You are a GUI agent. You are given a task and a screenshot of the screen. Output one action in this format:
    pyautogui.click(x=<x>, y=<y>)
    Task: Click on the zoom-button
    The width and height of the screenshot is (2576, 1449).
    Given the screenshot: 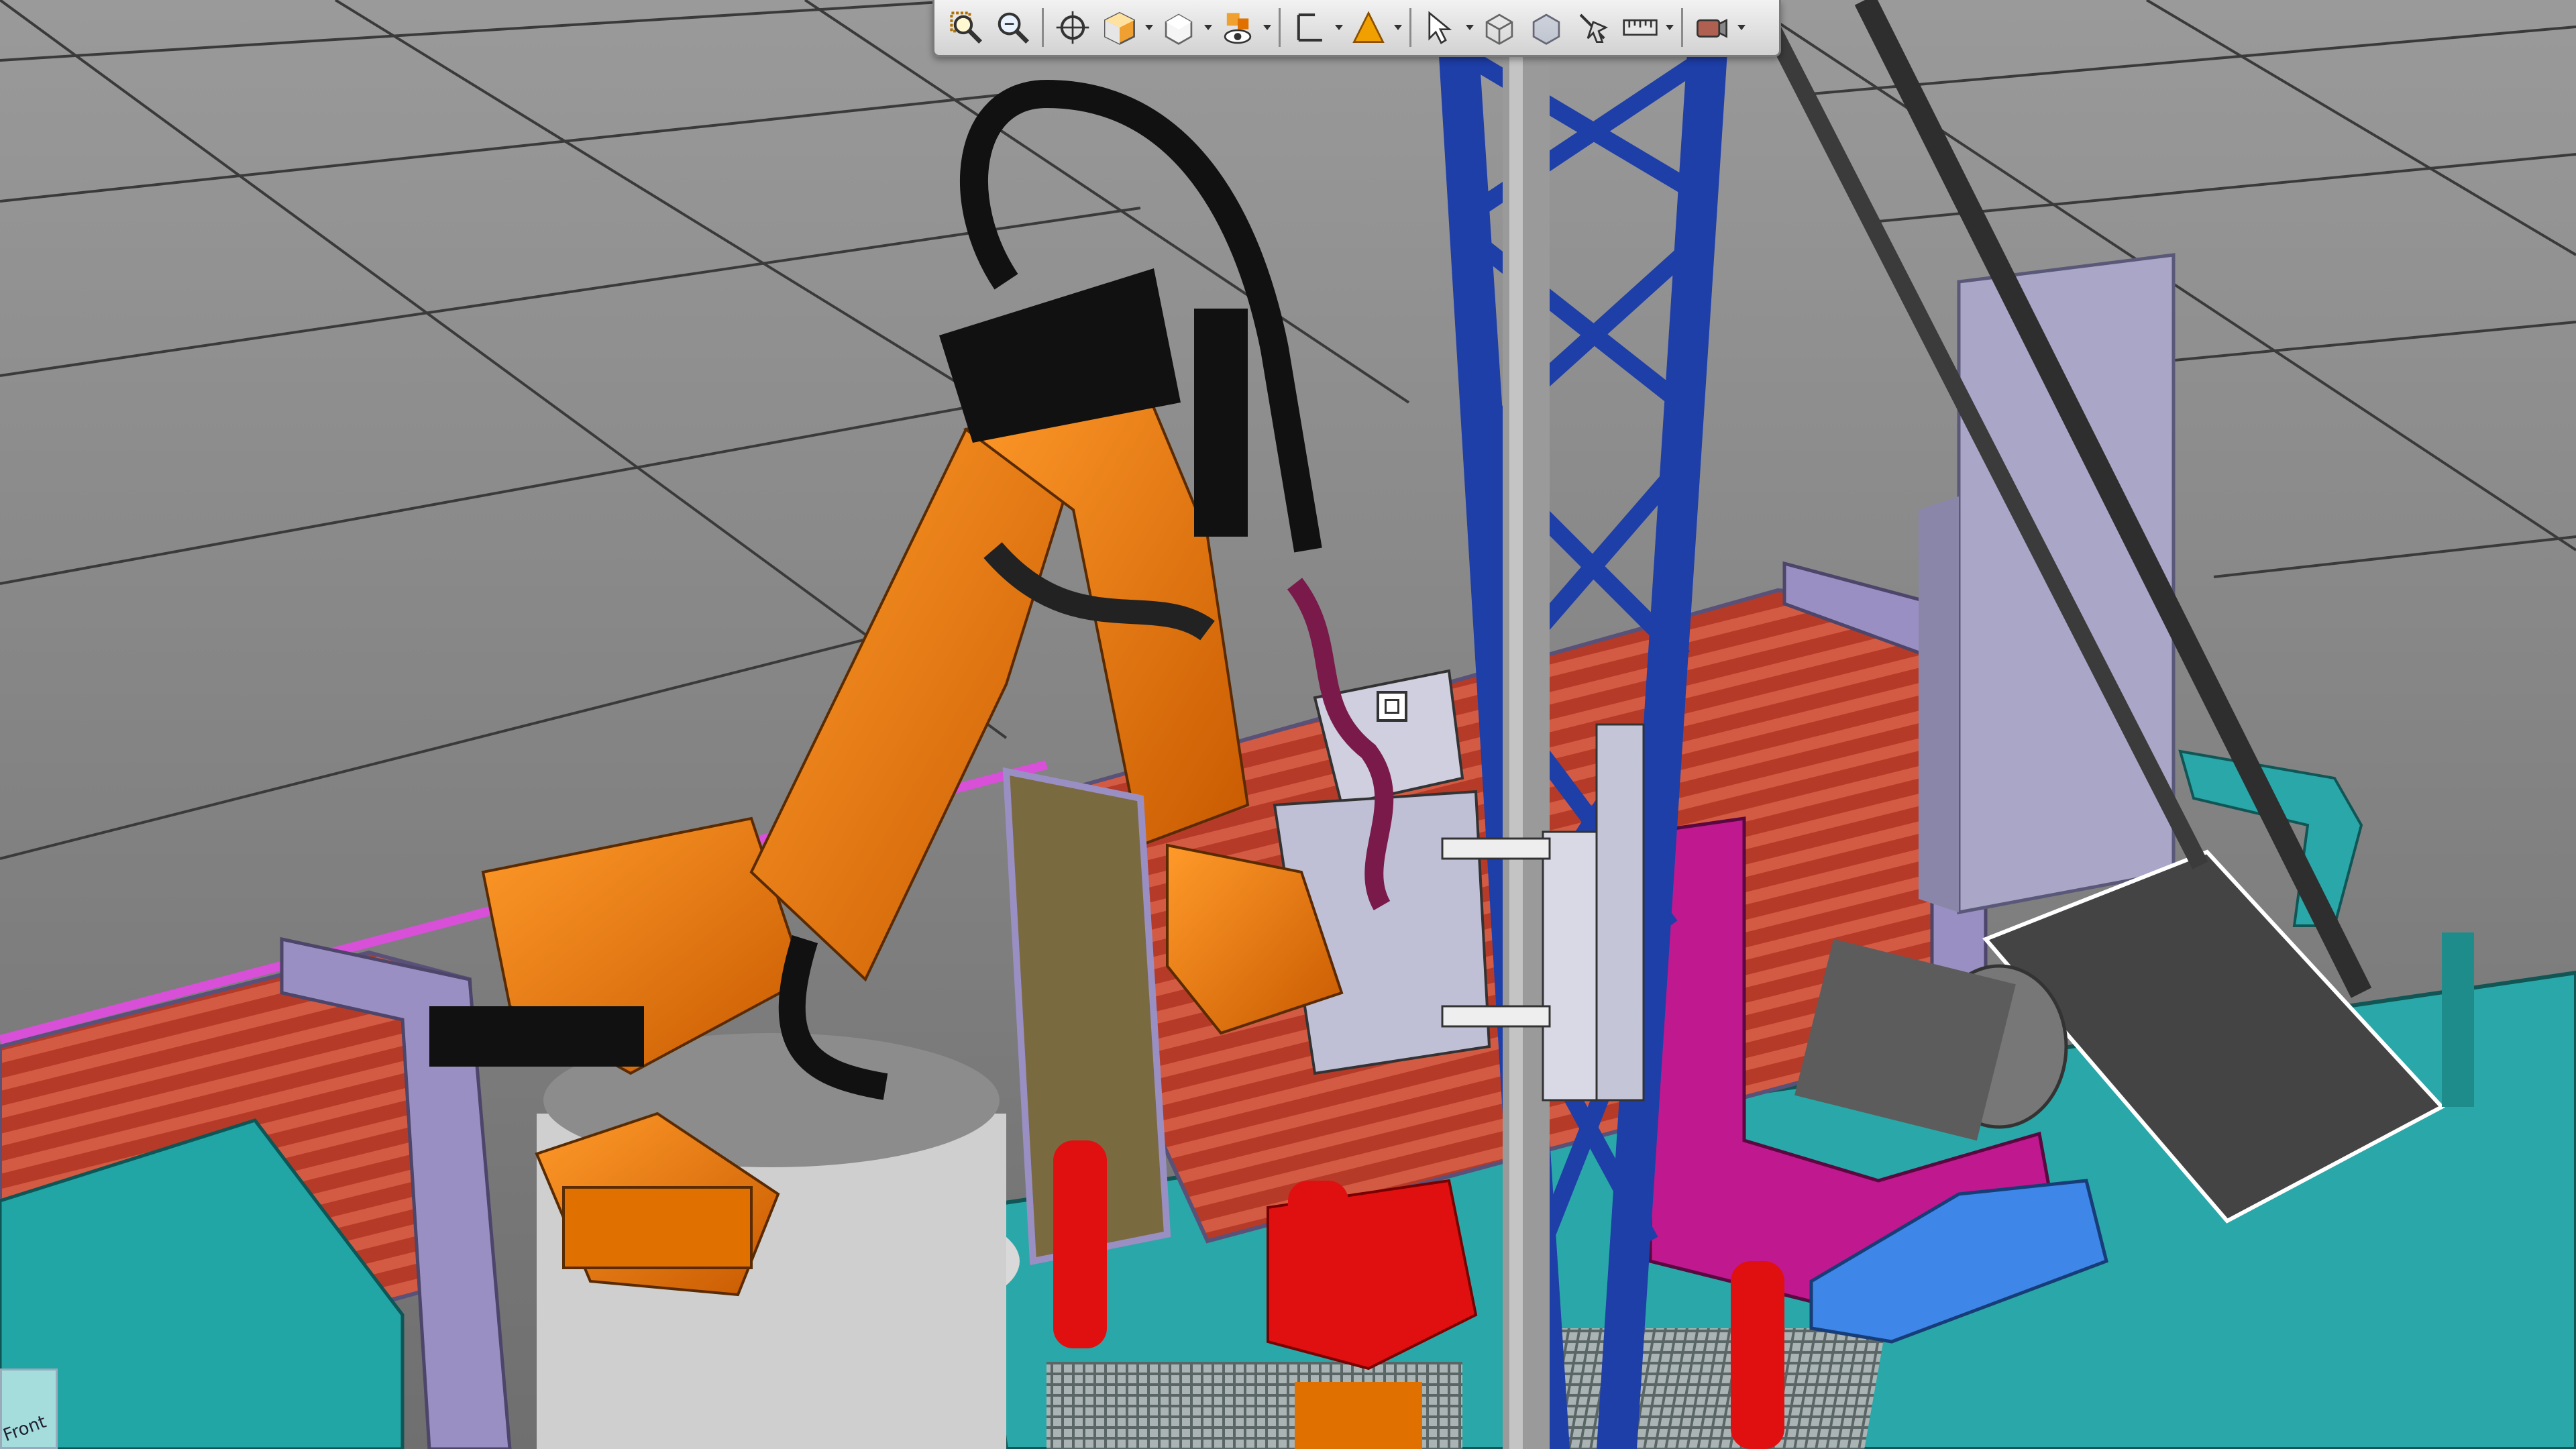 What is the action you would take?
    pyautogui.click(x=1013, y=27)
    